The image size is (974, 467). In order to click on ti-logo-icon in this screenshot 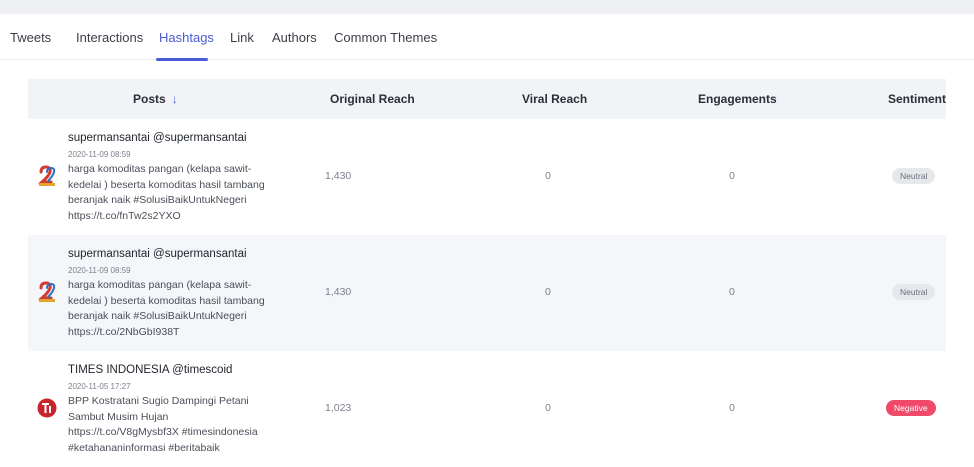, I will do `click(47, 408)`.